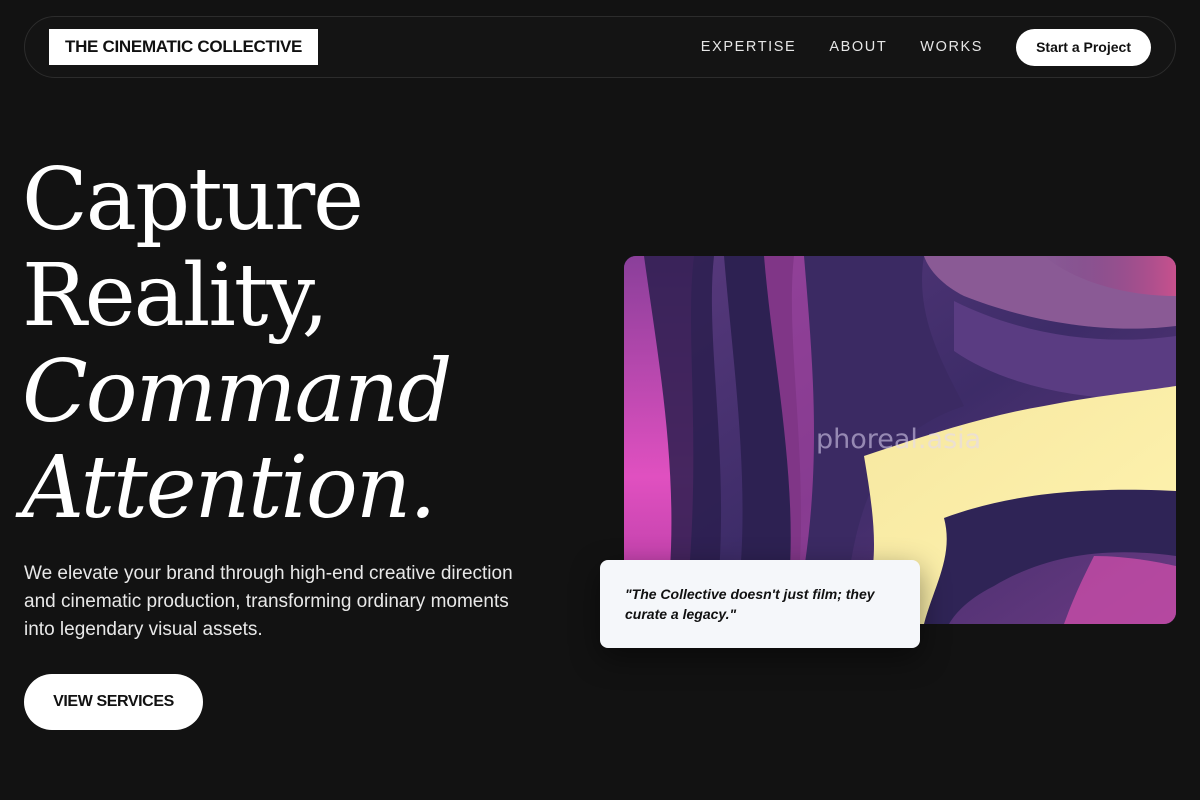 This screenshot has height=800, width=1200. Describe the element at coordinates (229, 488) in the screenshot. I see `hero-title-line-4: Attention.` at that location.